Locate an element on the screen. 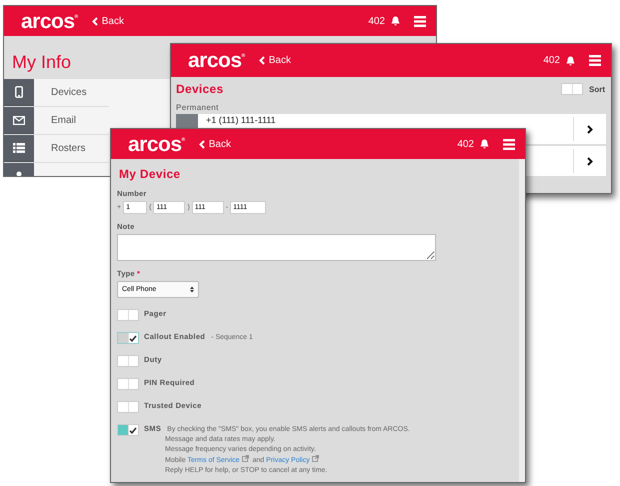 The image size is (620, 486). scrollbar is located at coordinates (522, 320).